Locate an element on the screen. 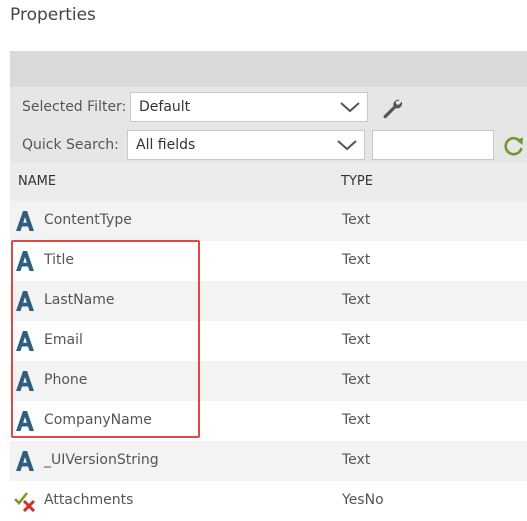 This screenshot has height=521, width=527. table-row: ContentType Text is located at coordinates (268, 221).